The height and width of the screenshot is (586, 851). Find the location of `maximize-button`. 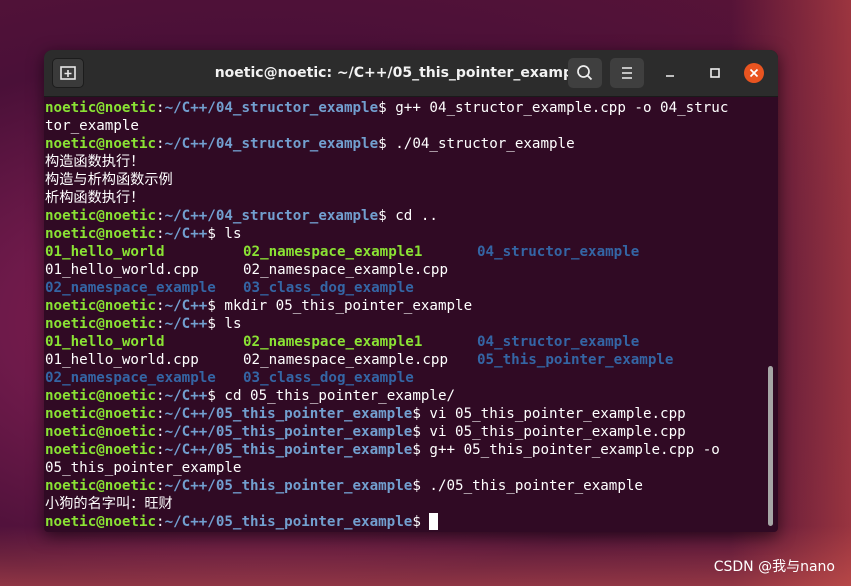

maximize-button is located at coordinates (715, 73).